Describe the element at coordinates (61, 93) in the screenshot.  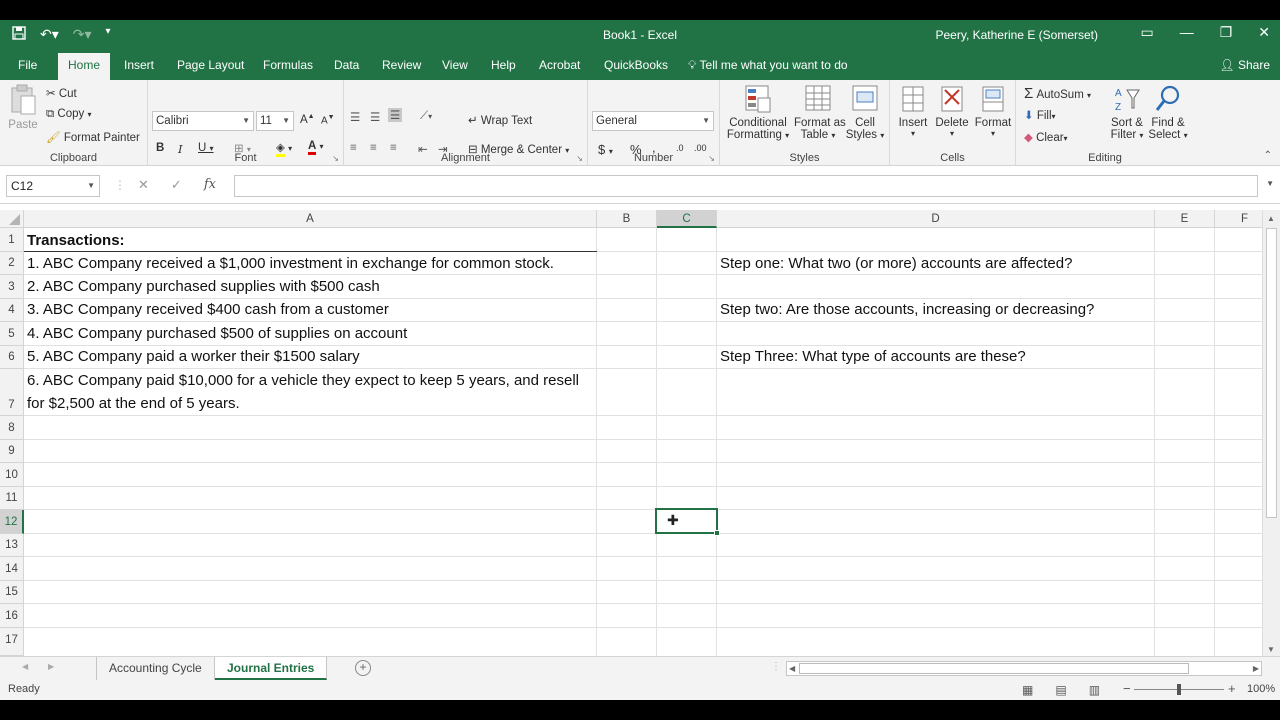
I see `cut-button: ✂ Cut` at that location.